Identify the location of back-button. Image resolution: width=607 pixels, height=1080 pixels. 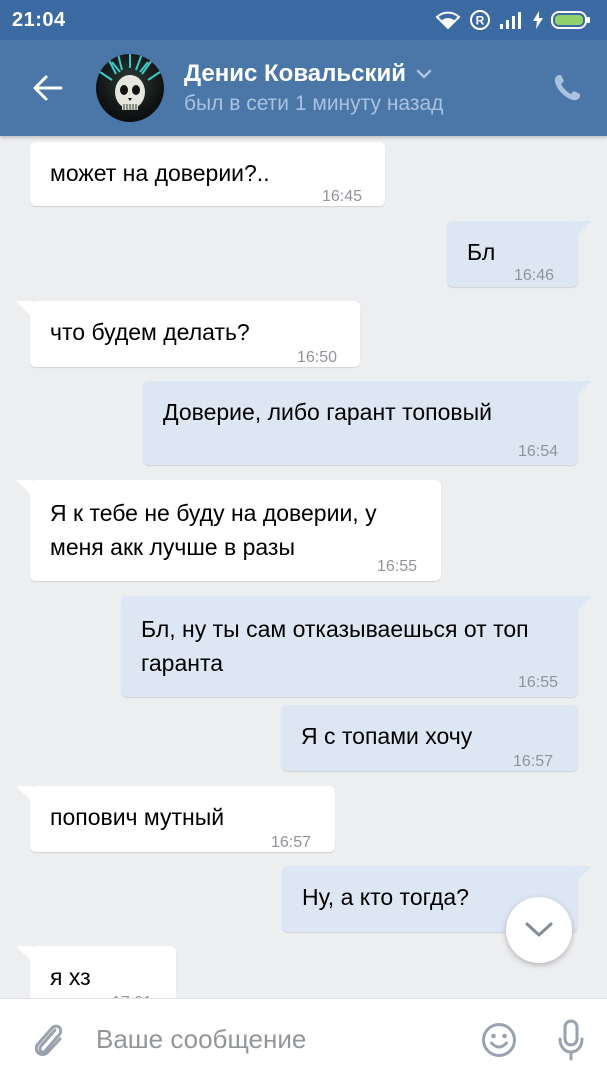
(48, 88).